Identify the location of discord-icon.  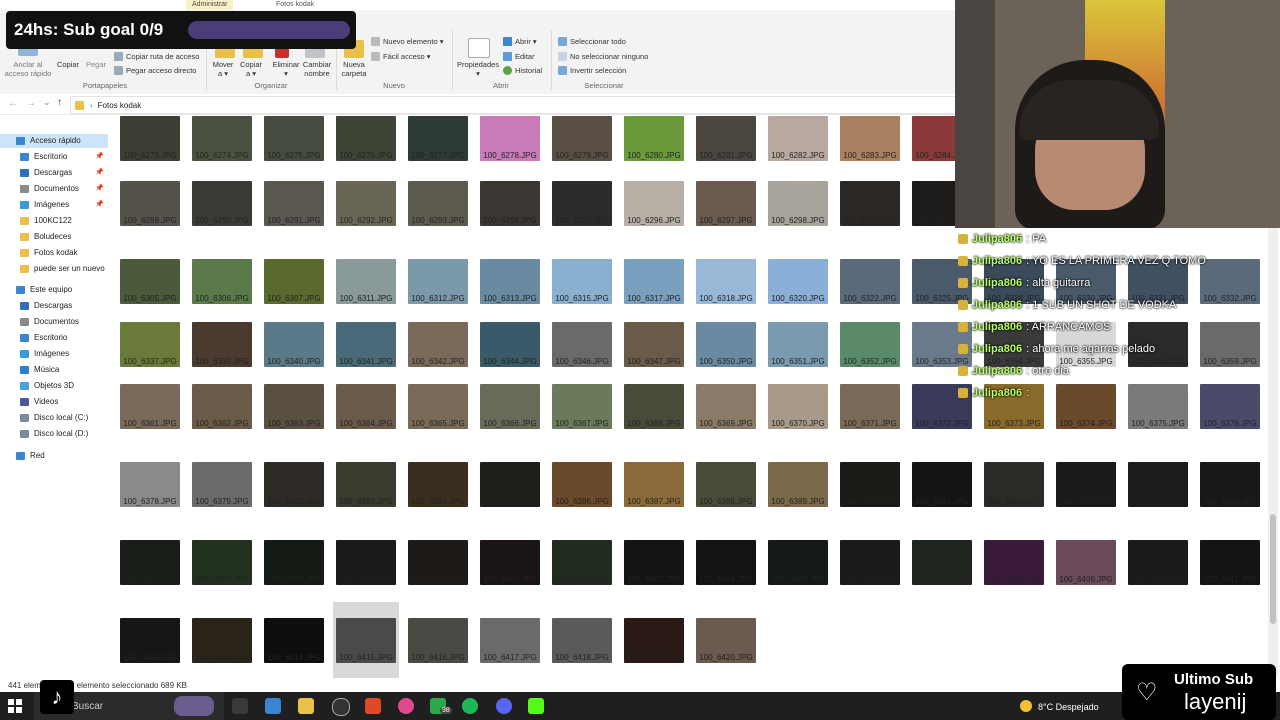
(504, 706).